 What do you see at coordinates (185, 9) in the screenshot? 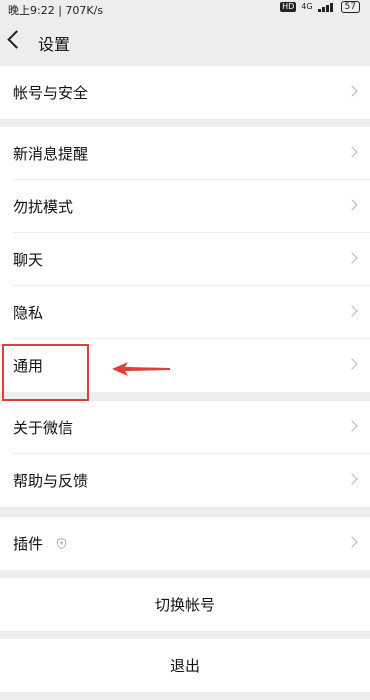
I see `status-bar: 晚上9:22 | 707K/s HD 4G 57` at bounding box center [185, 9].